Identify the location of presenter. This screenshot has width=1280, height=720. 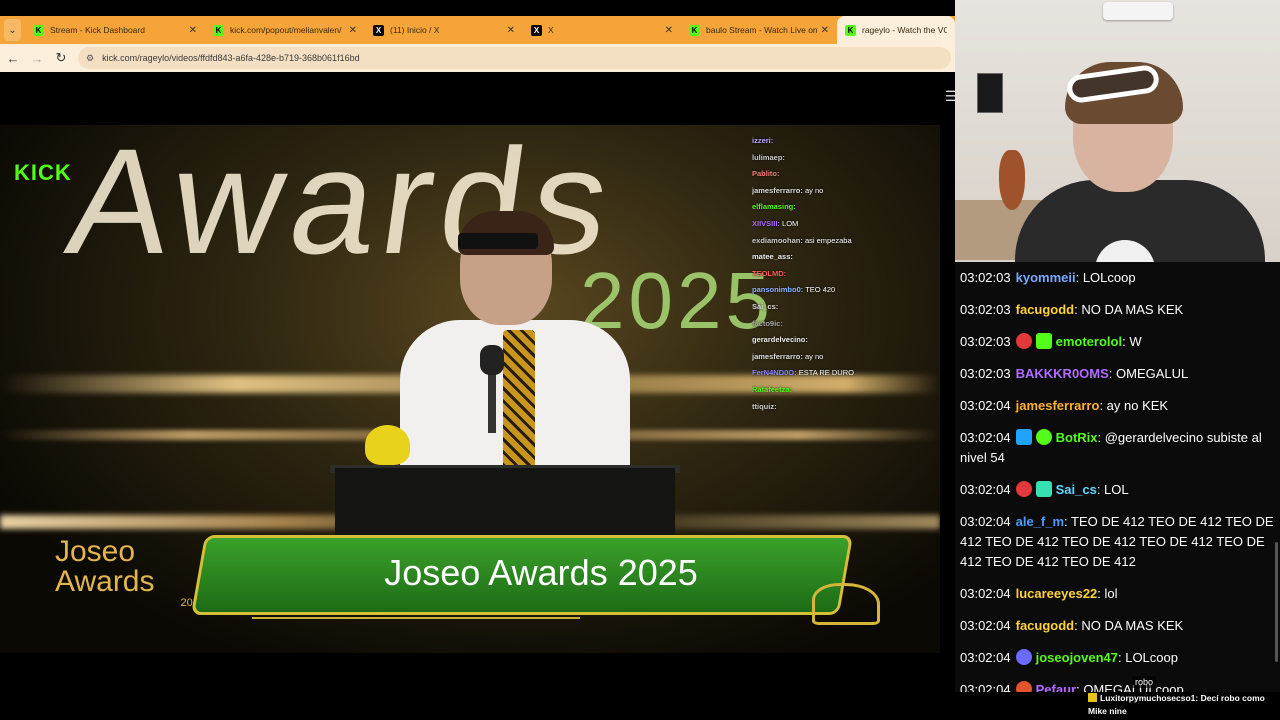
(515, 350).